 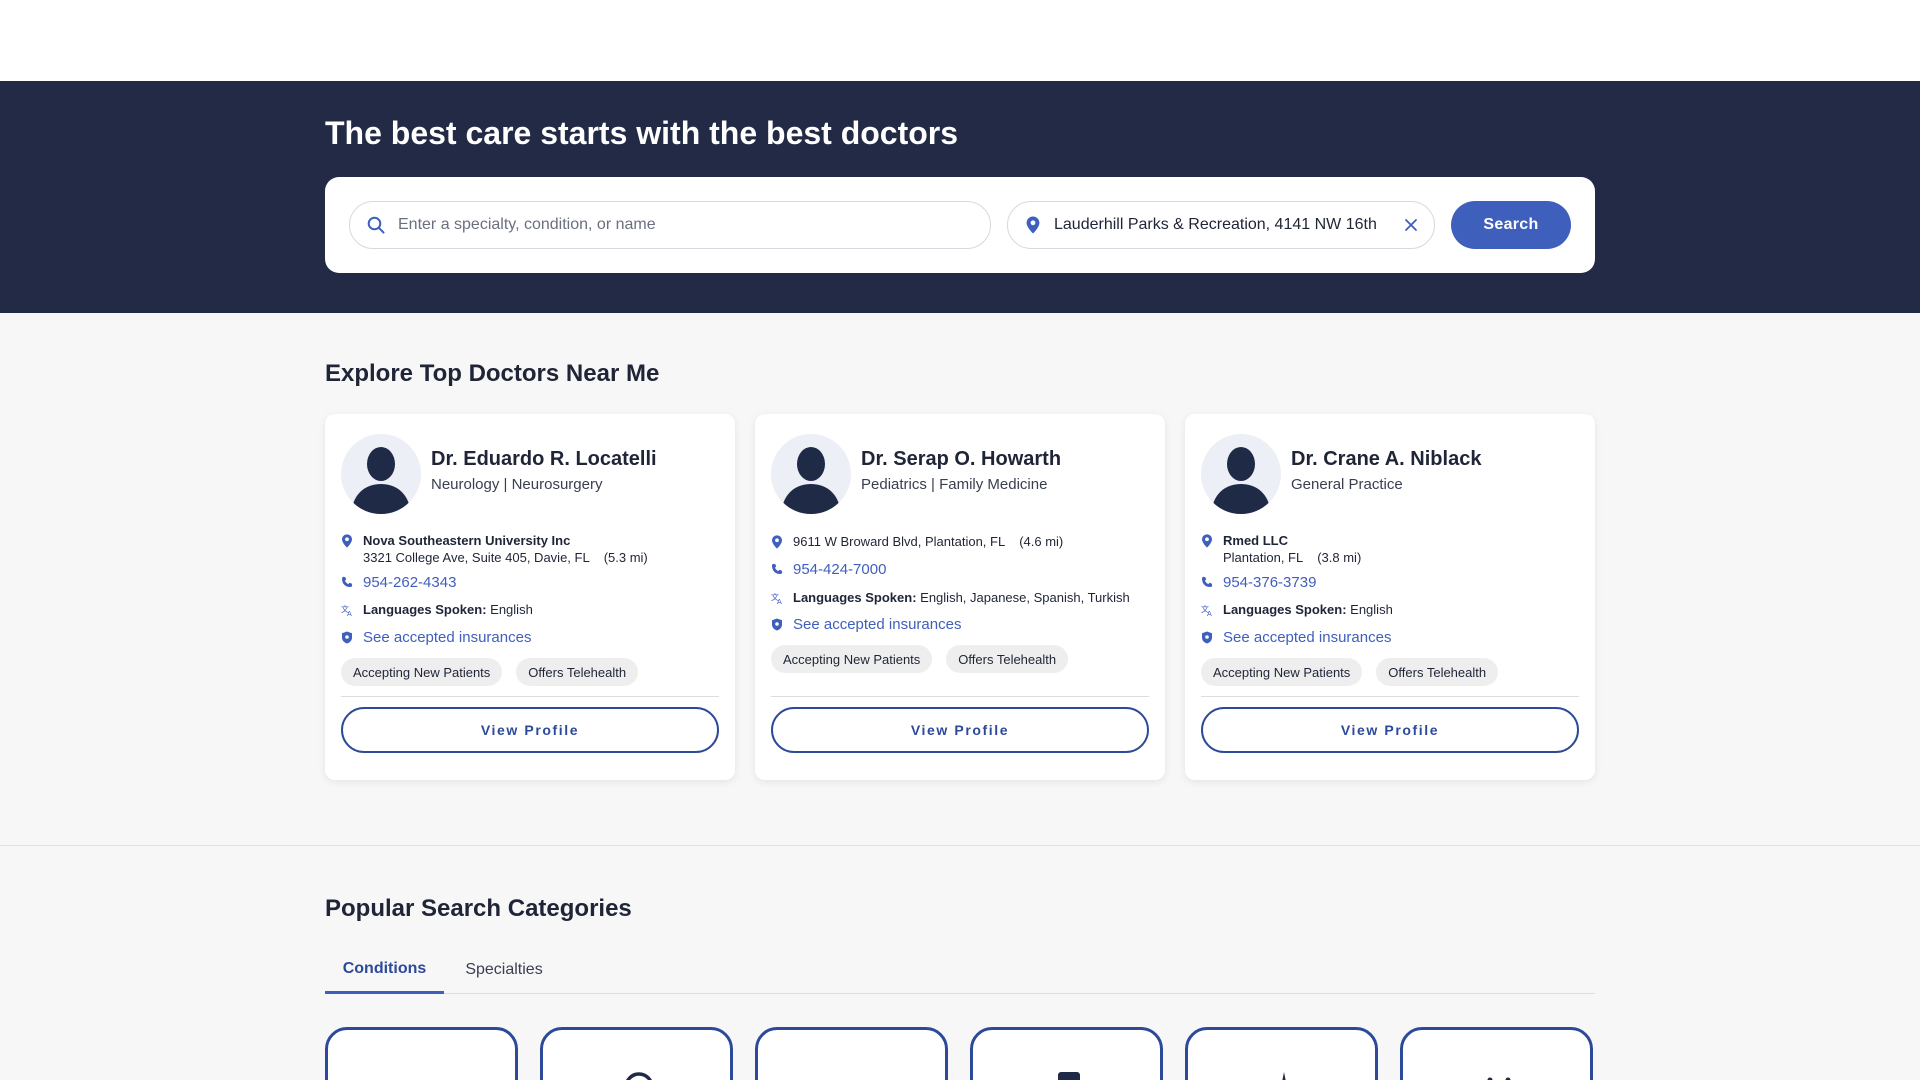 I want to click on section-divider, so click(x=960, y=845).